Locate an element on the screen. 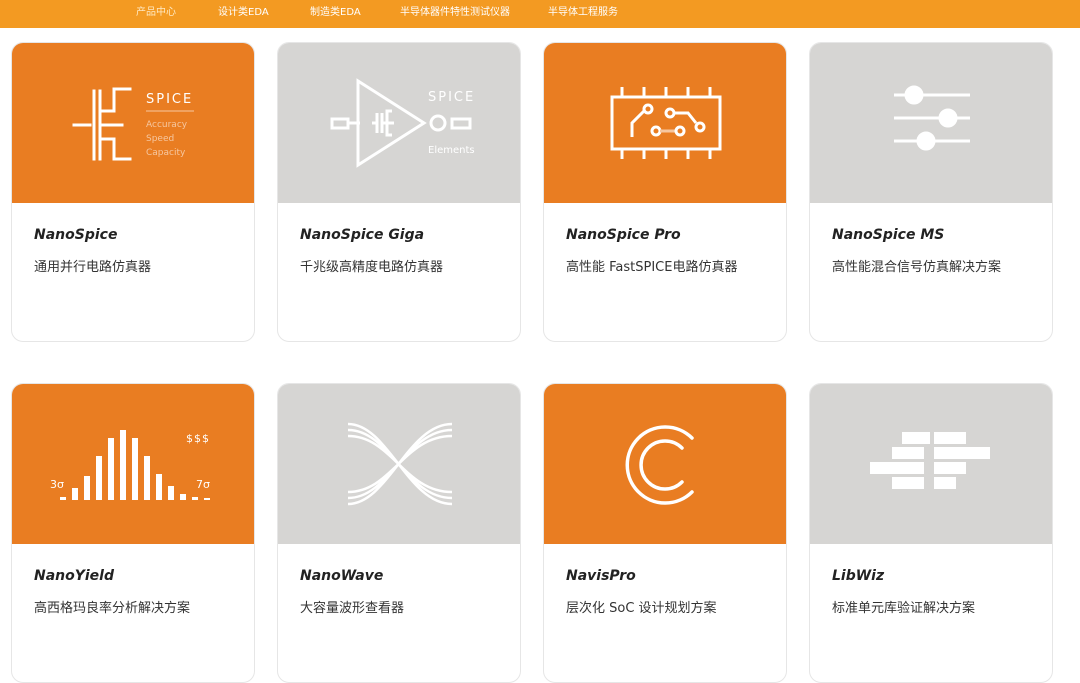  product-description: 千兆级高精度电路仿真器 is located at coordinates (372, 267).